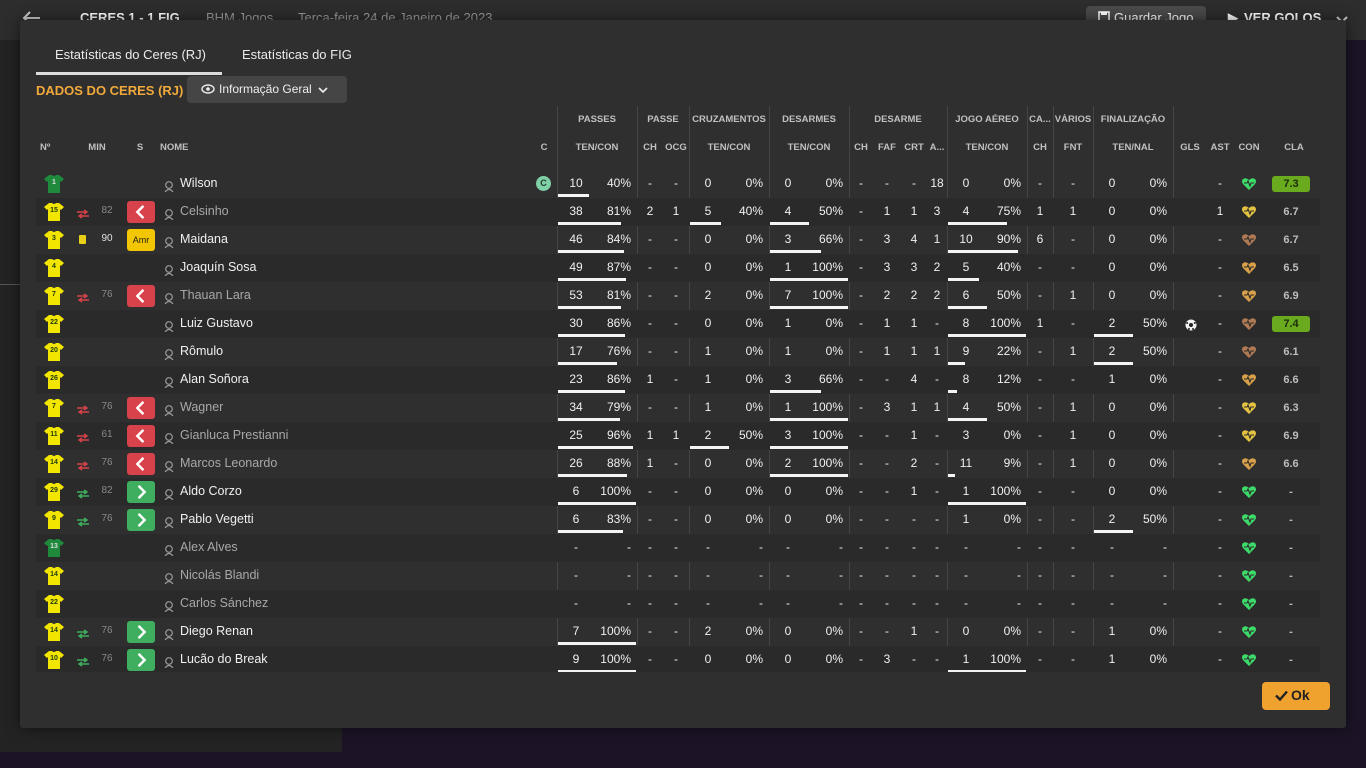 The height and width of the screenshot is (768, 1366). What do you see at coordinates (1249, 149) in the screenshot?
I see `column-header-condition: CON` at bounding box center [1249, 149].